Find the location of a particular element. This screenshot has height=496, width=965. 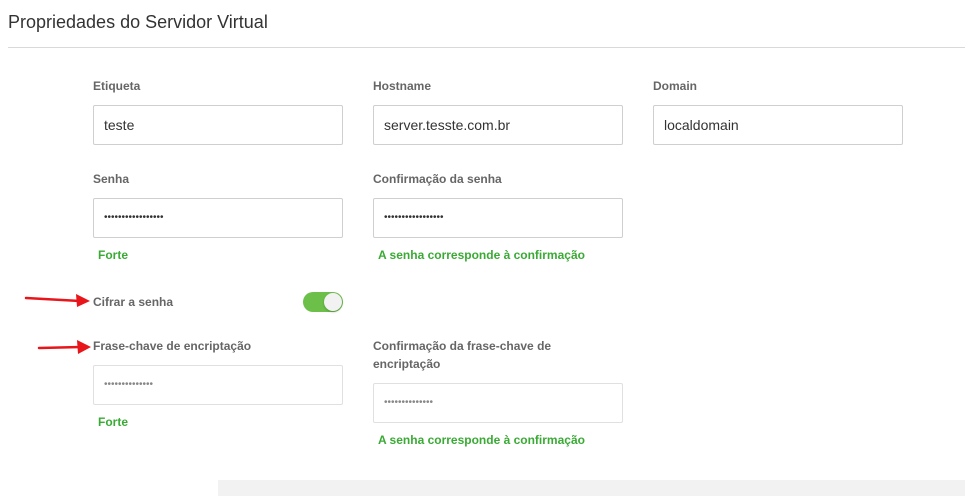

toggle-knob is located at coordinates (333, 302).